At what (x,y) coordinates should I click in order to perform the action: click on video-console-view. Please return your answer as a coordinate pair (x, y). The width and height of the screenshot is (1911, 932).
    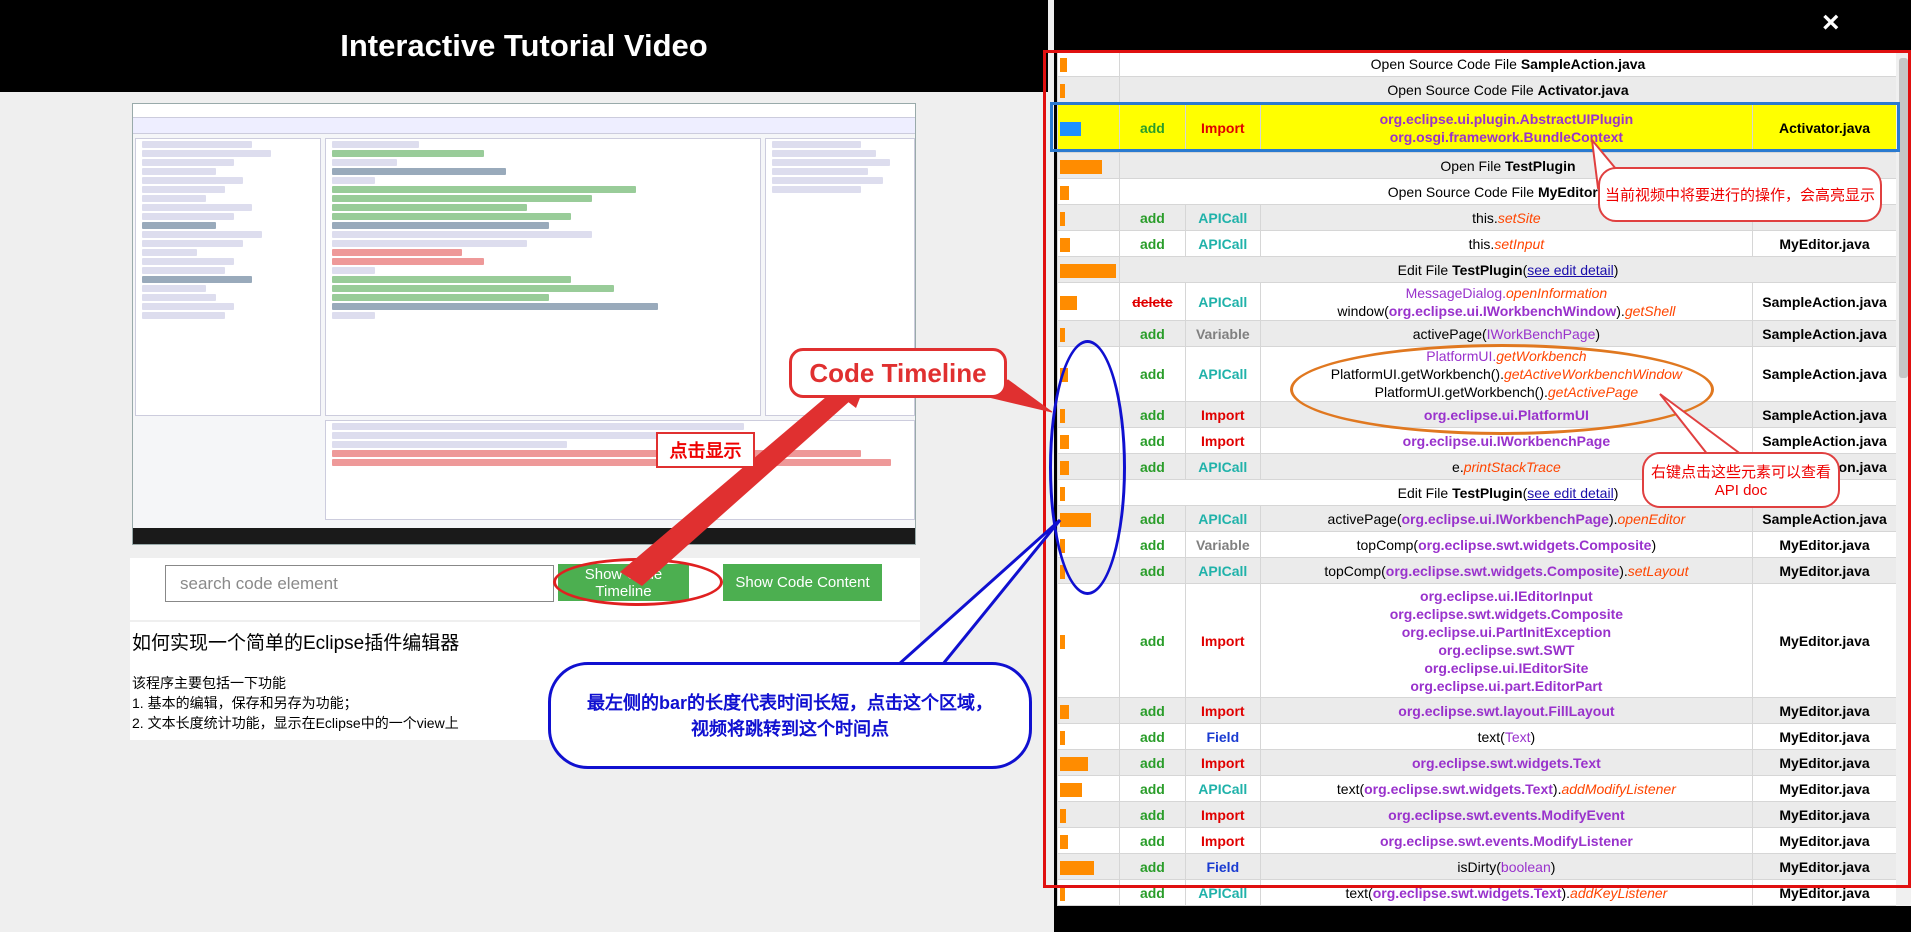
    Looking at the image, I should click on (620, 470).